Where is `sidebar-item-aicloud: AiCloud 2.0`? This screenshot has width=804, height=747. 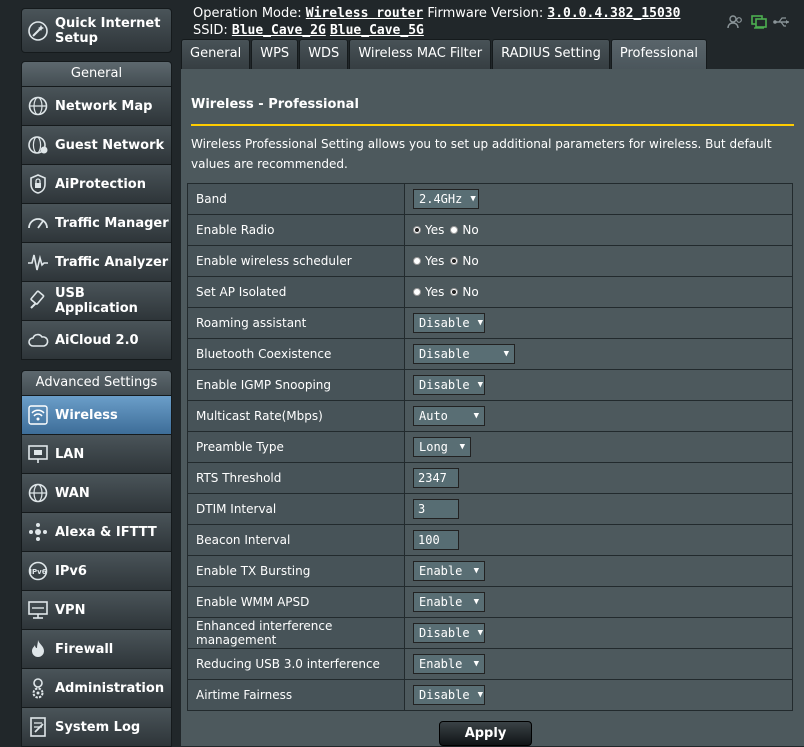
sidebar-item-aicloud: AiCloud 2.0 is located at coordinates (96, 340).